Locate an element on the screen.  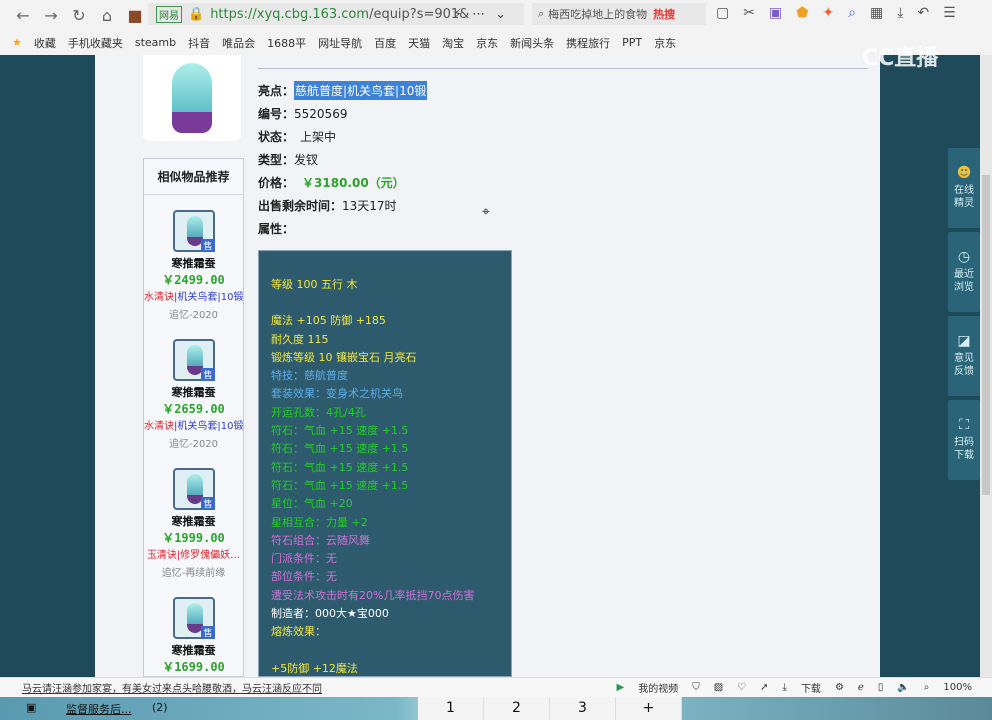
shield-icon: ⛉ is located at coordinates (696, 687).